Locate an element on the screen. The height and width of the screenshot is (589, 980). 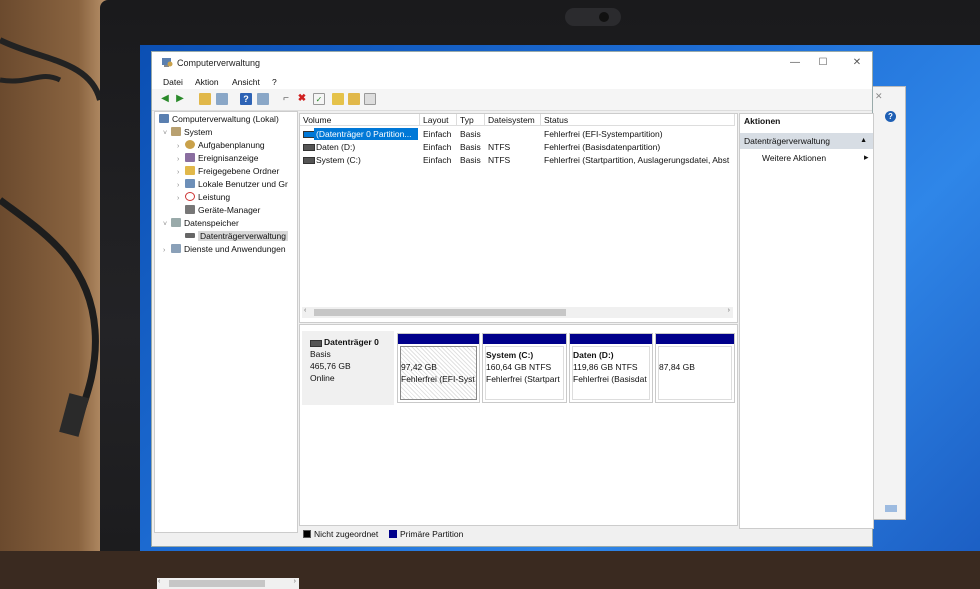
tree-root: Computerverwaltung (Lokal) is located at coordinates (219, 120).